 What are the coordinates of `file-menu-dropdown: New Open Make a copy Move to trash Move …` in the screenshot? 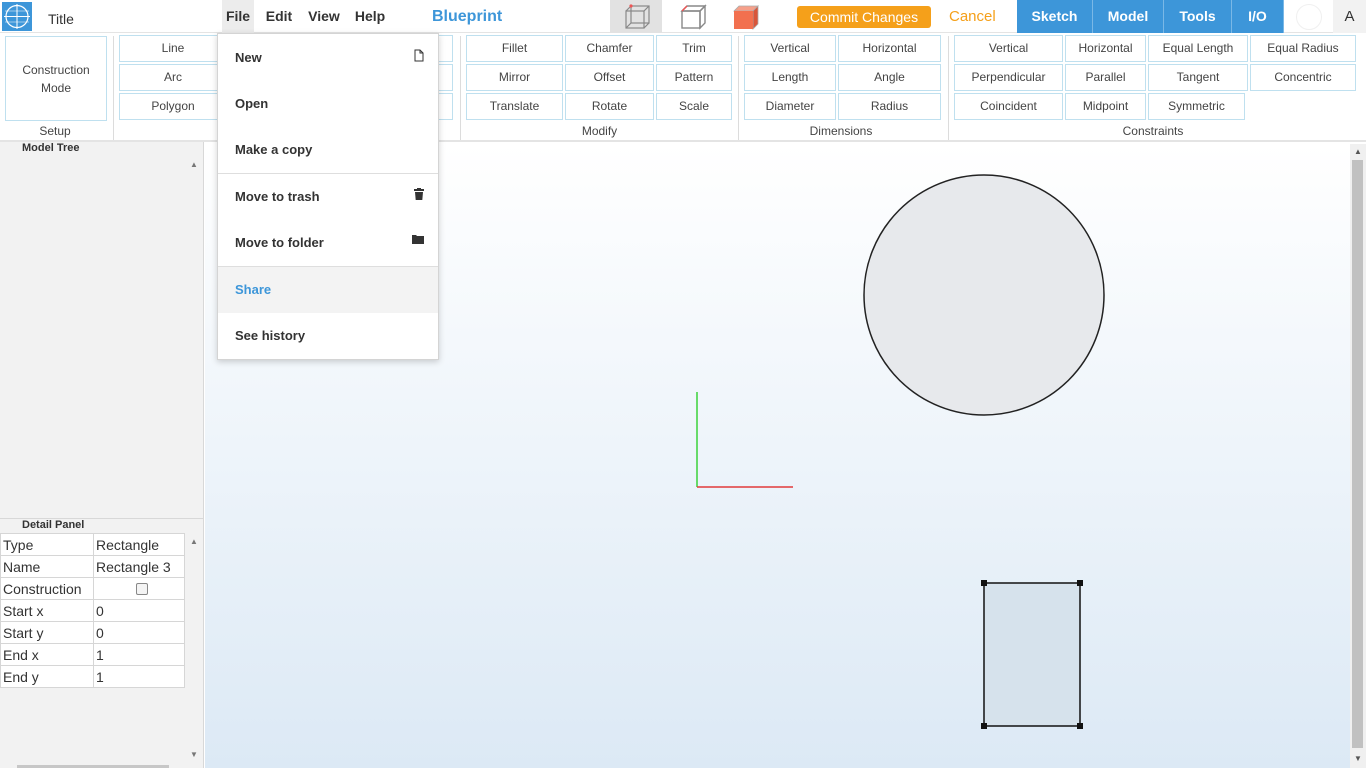 It's located at (328, 196).